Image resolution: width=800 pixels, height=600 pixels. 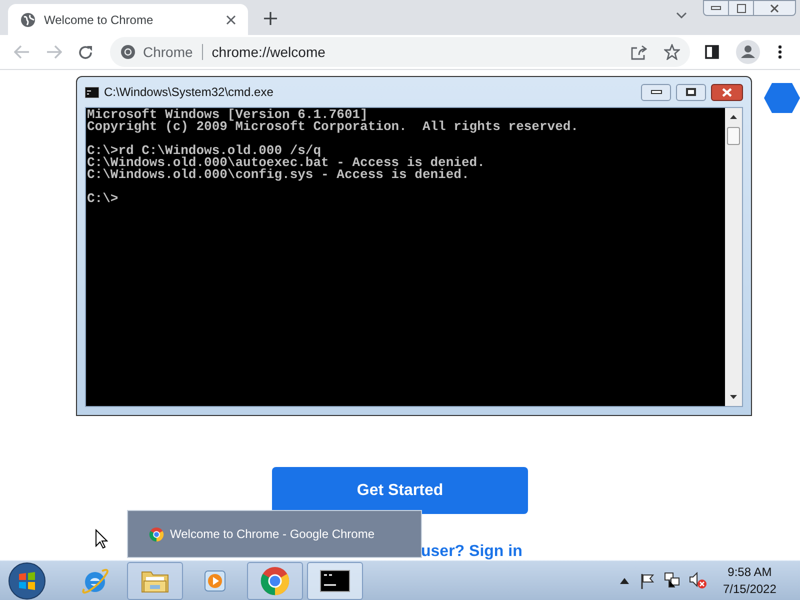 What do you see at coordinates (647, 580) in the screenshot?
I see `flag-icon` at bounding box center [647, 580].